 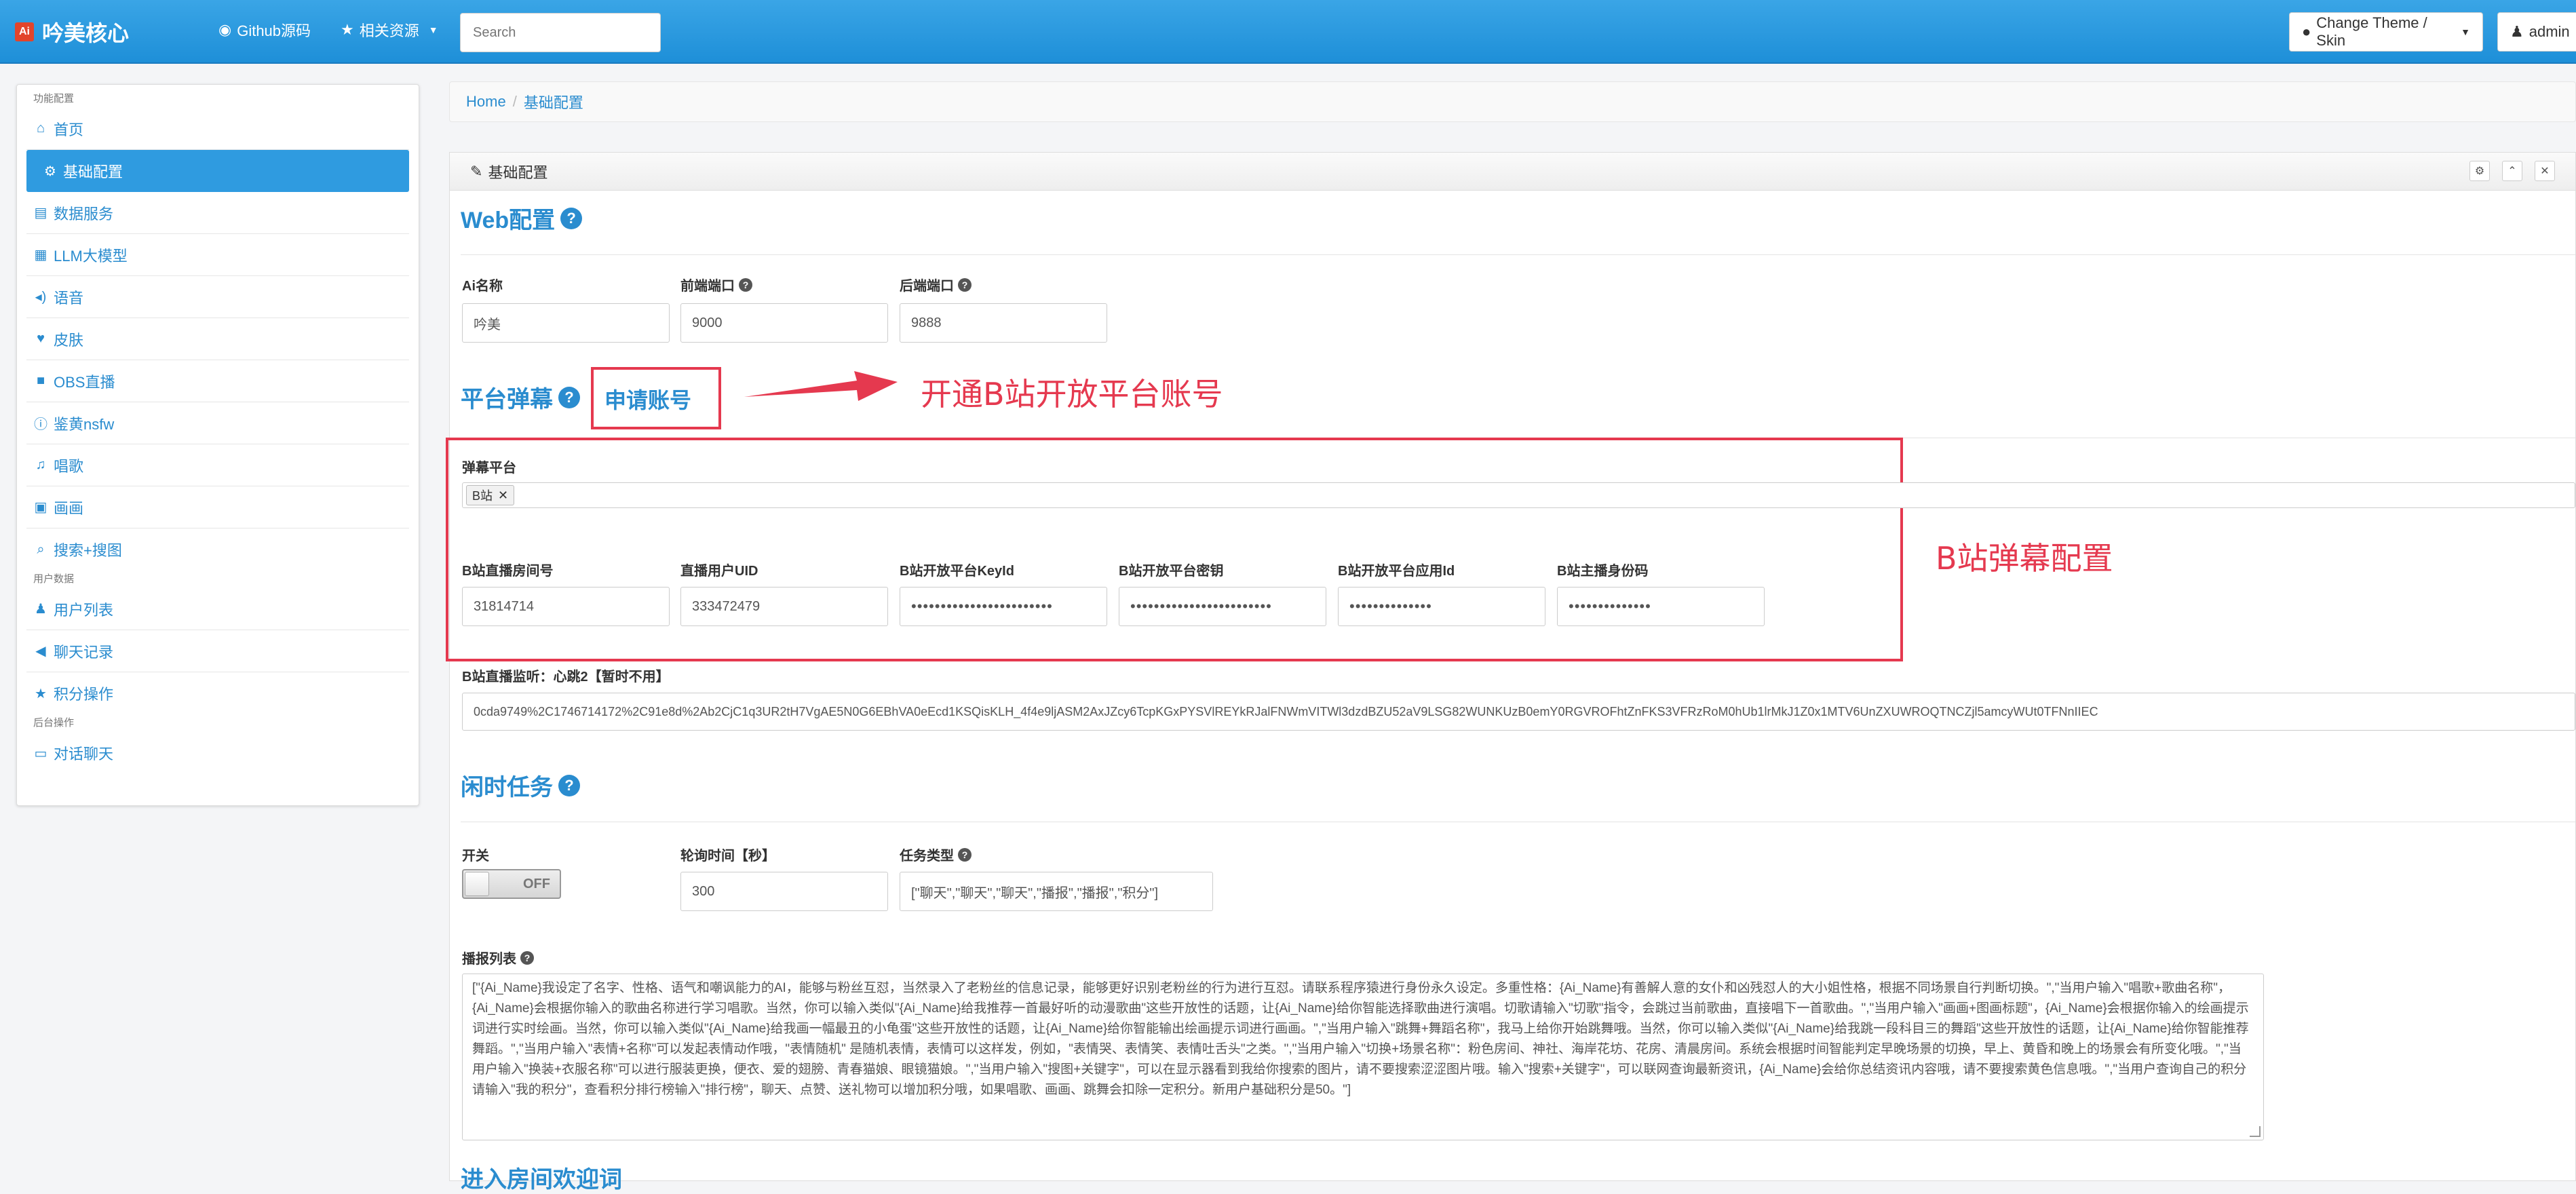 What do you see at coordinates (218, 693) in the screenshot?
I see `sidebar-item-points: ★ 积分操作` at bounding box center [218, 693].